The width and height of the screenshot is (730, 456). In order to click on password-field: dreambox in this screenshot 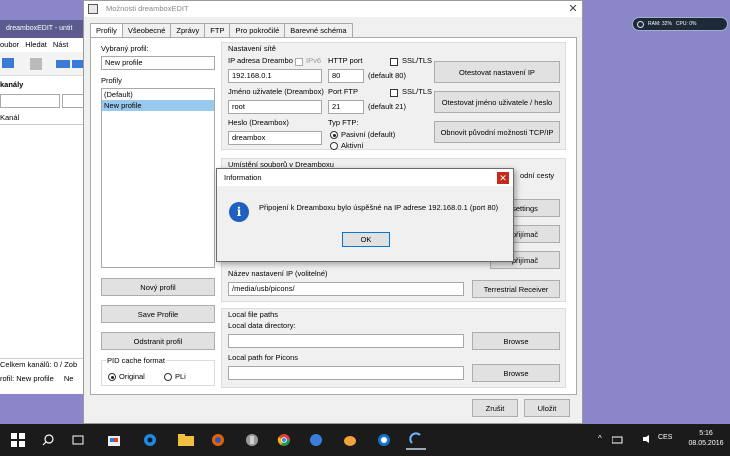, I will do `click(275, 138)`.